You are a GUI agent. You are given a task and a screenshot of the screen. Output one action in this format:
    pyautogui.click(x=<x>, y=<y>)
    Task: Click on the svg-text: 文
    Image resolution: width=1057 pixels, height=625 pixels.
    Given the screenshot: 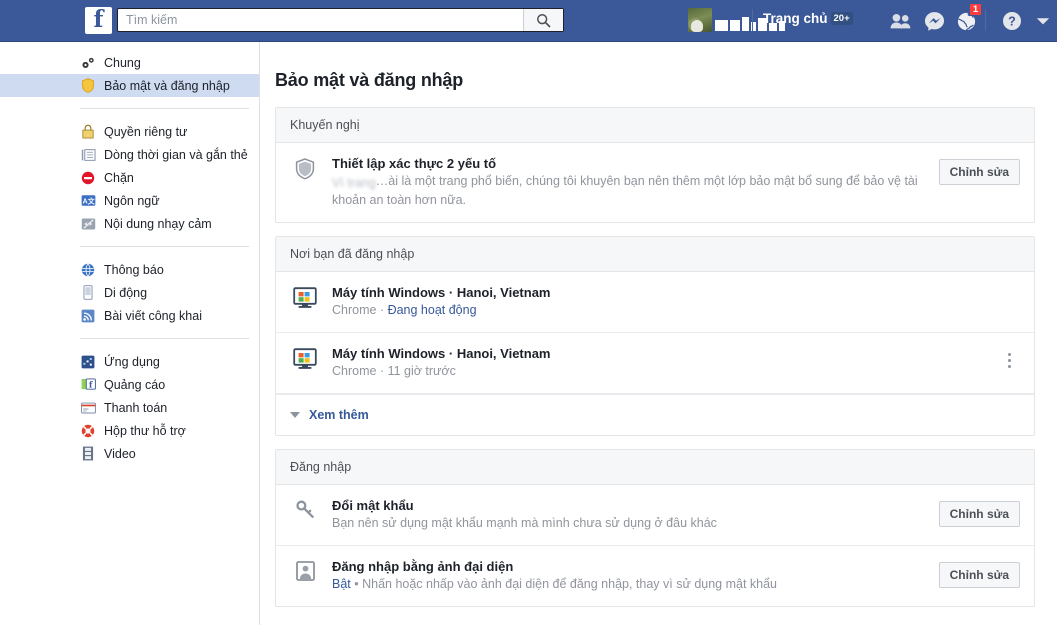 What is the action you would take?
    pyautogui.click(x=90, y=200)
    